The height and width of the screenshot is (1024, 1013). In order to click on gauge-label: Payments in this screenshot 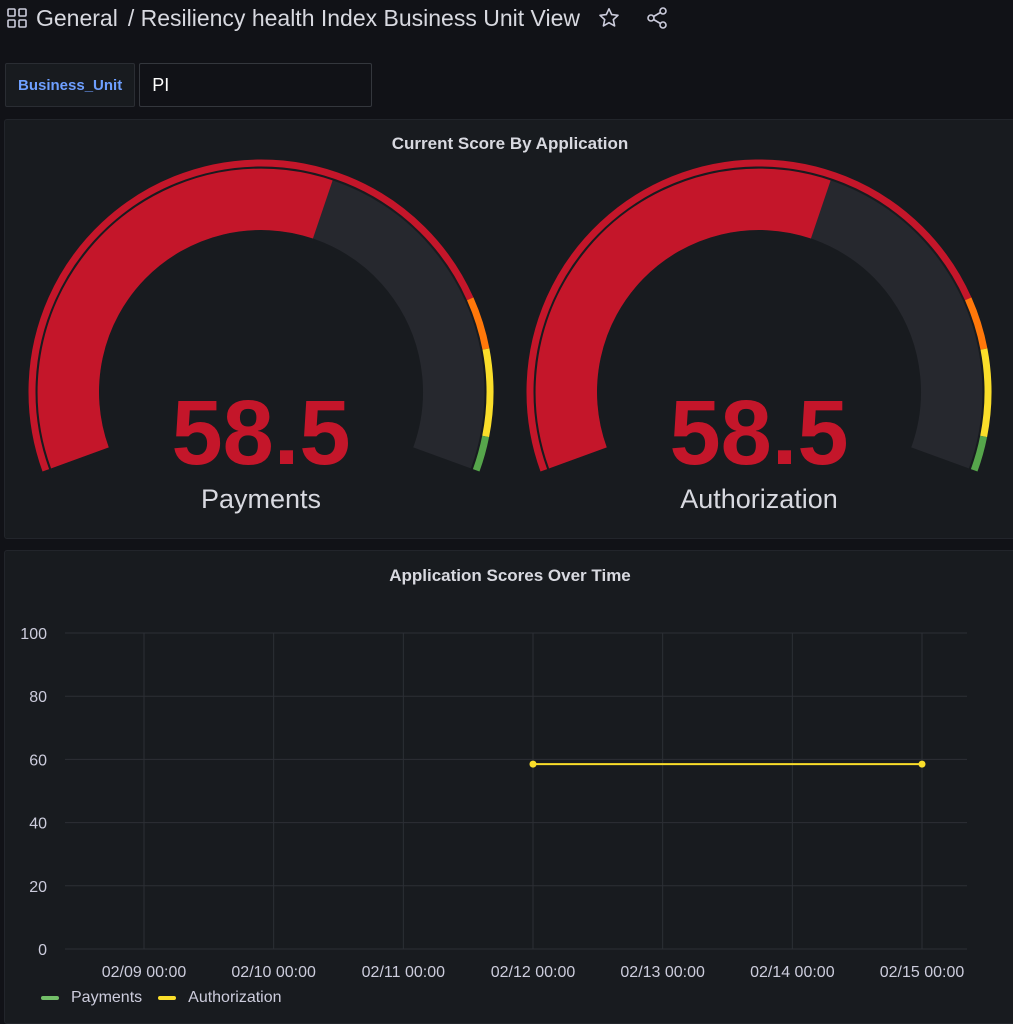, I will do `click(261, 499)`.